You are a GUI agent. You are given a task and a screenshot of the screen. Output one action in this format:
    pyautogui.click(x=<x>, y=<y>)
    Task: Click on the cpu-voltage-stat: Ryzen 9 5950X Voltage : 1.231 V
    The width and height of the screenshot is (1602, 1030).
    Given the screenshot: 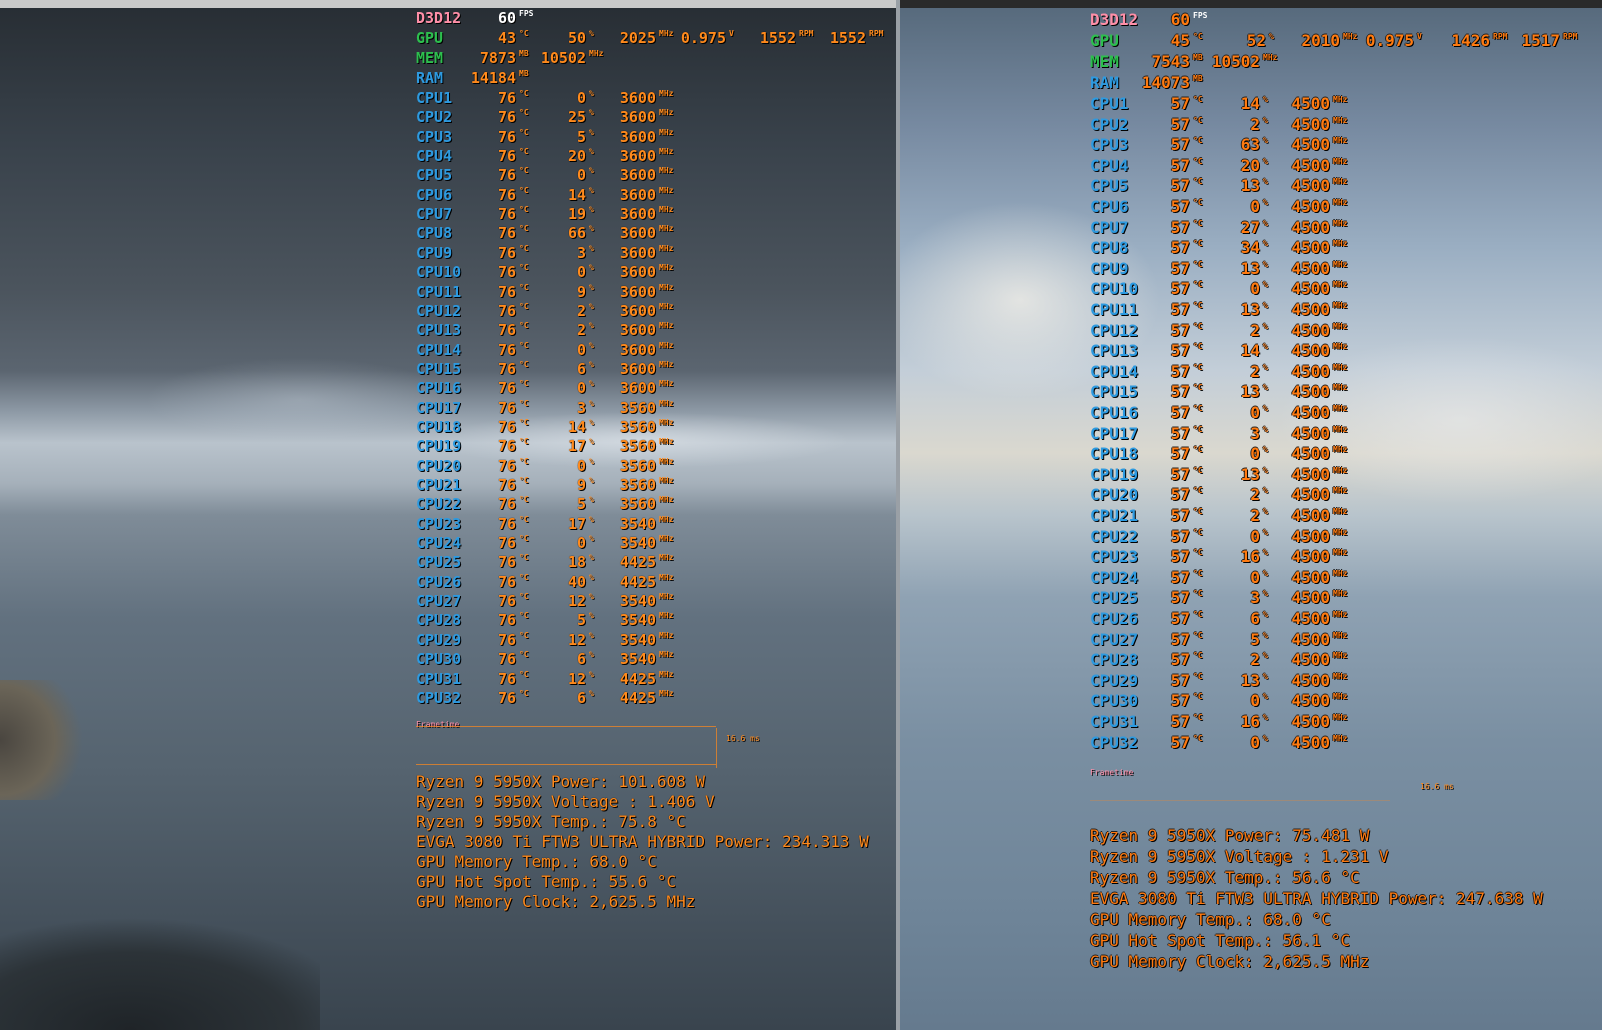 What is the action you would take?
    pyautogui.click(x=1239, y=856)
    